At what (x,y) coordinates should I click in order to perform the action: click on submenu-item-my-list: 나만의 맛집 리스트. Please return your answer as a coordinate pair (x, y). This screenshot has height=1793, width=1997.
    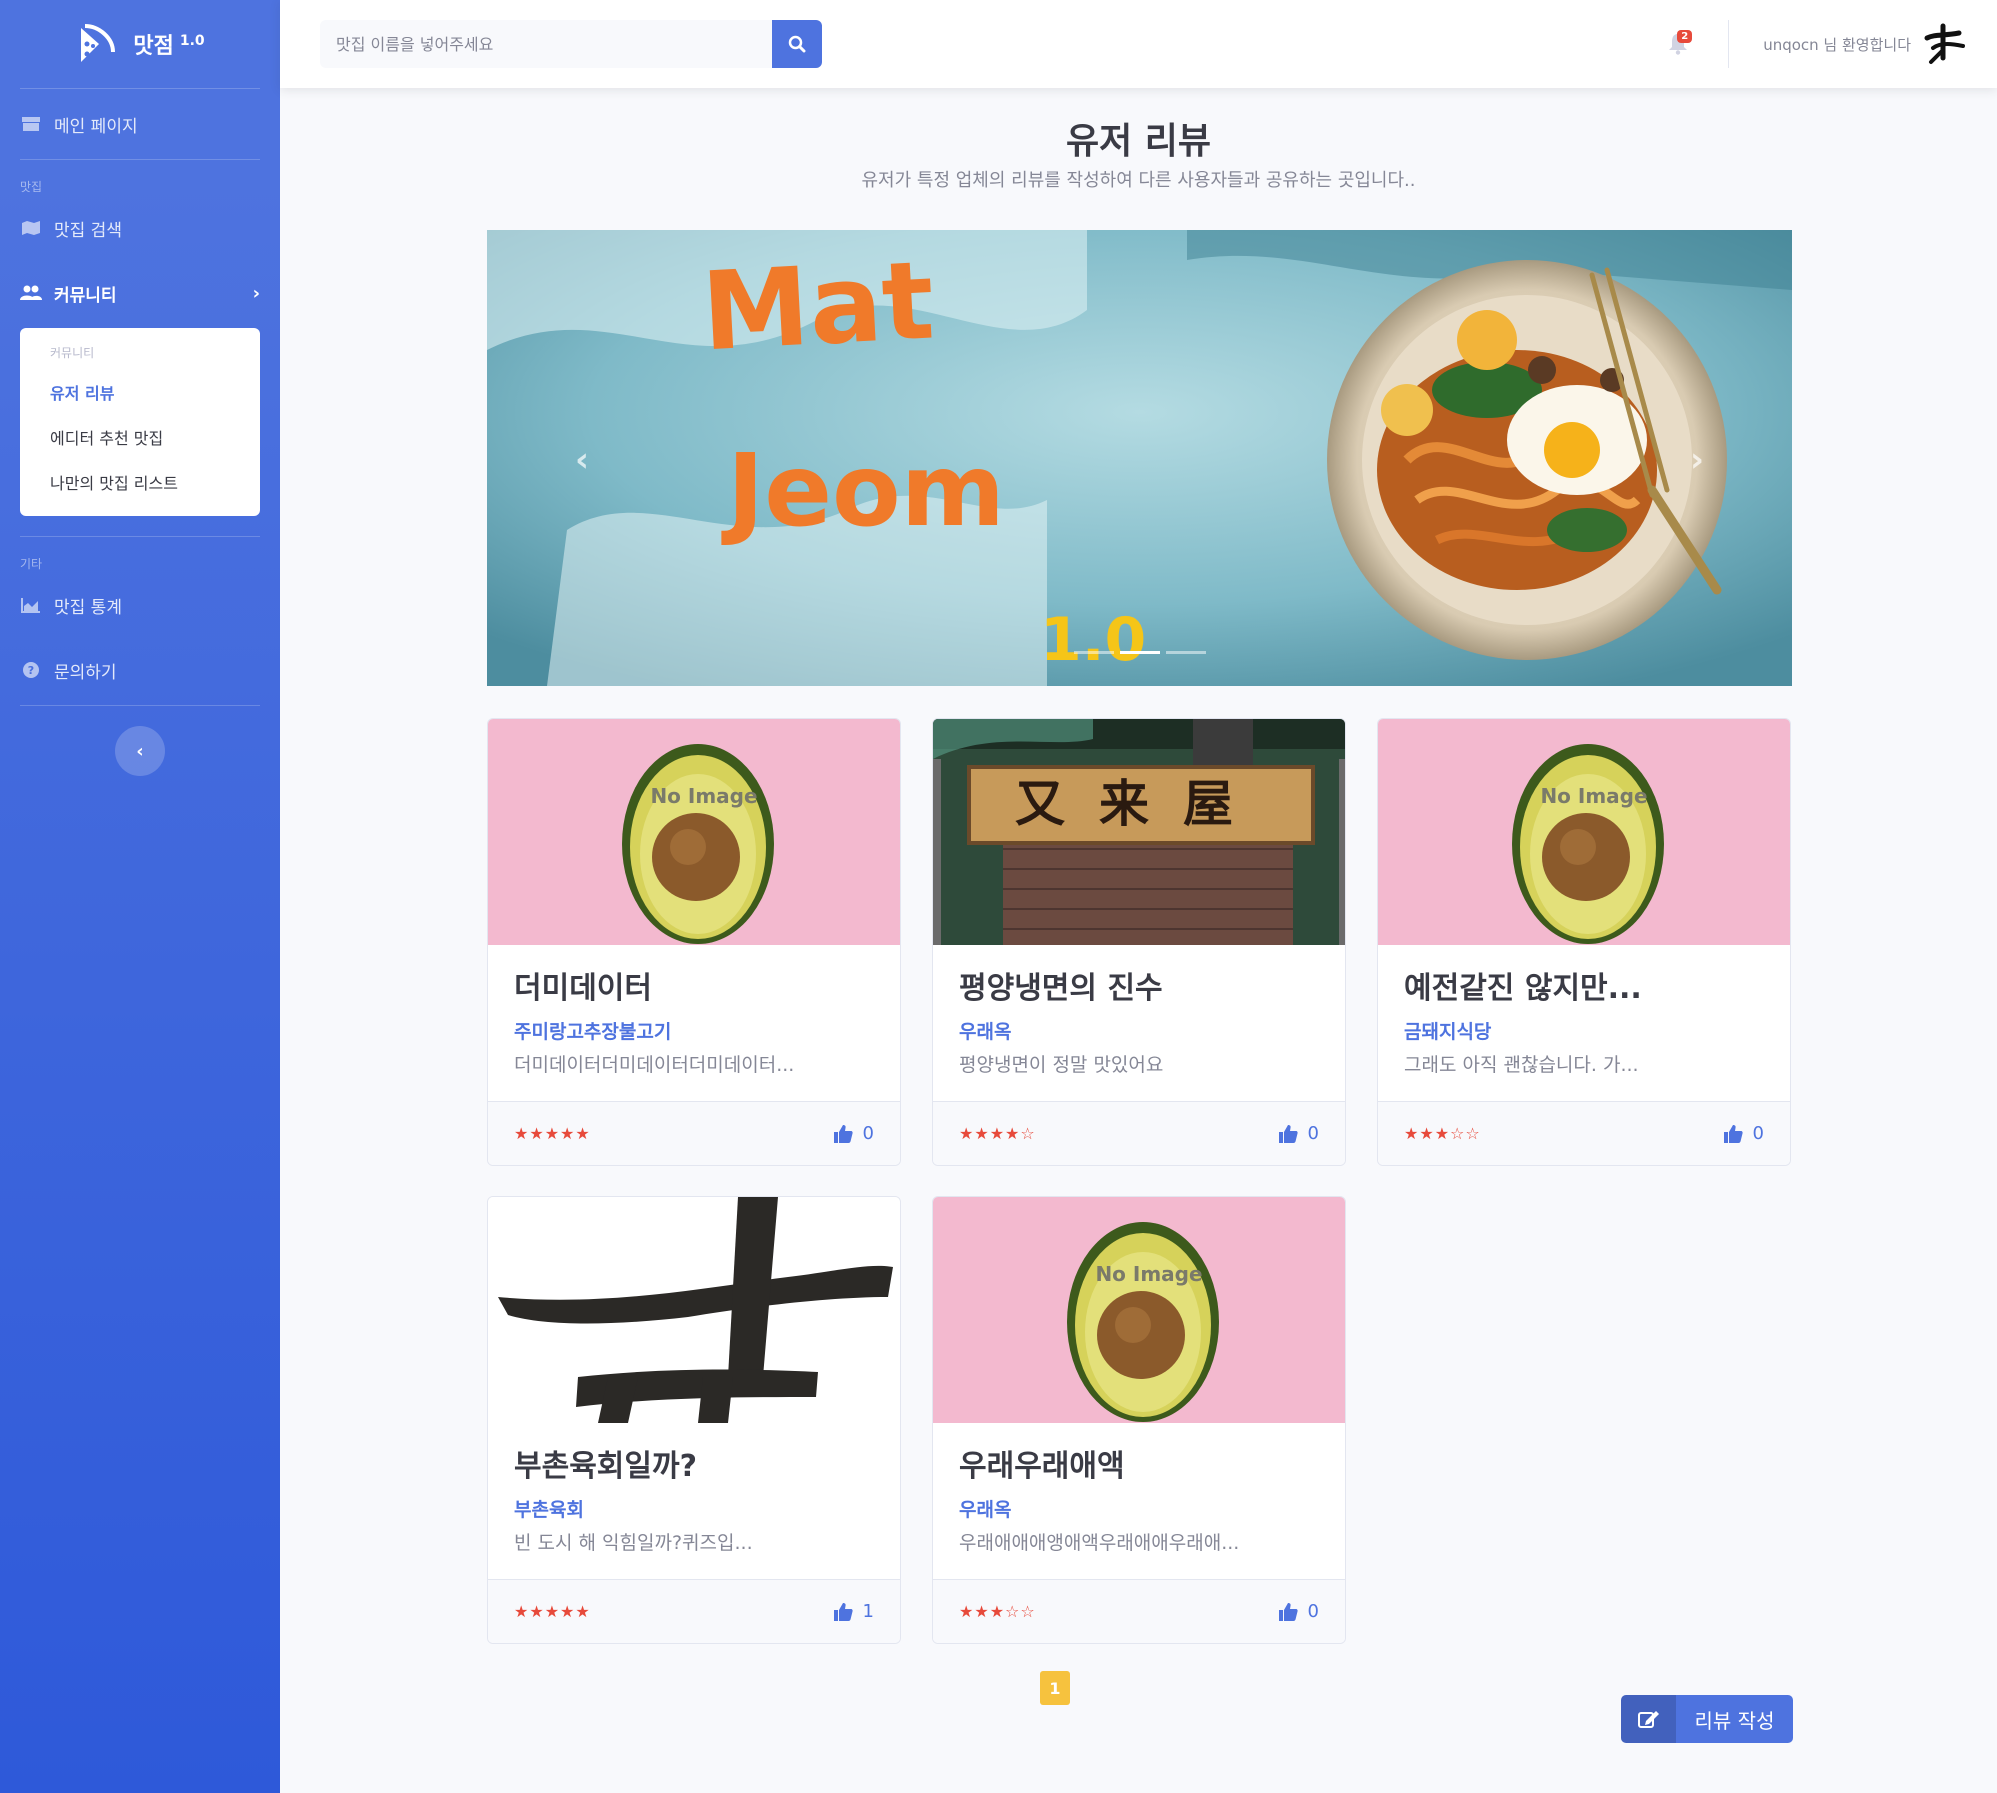
    Looking at the image, I should click on (140, 481).